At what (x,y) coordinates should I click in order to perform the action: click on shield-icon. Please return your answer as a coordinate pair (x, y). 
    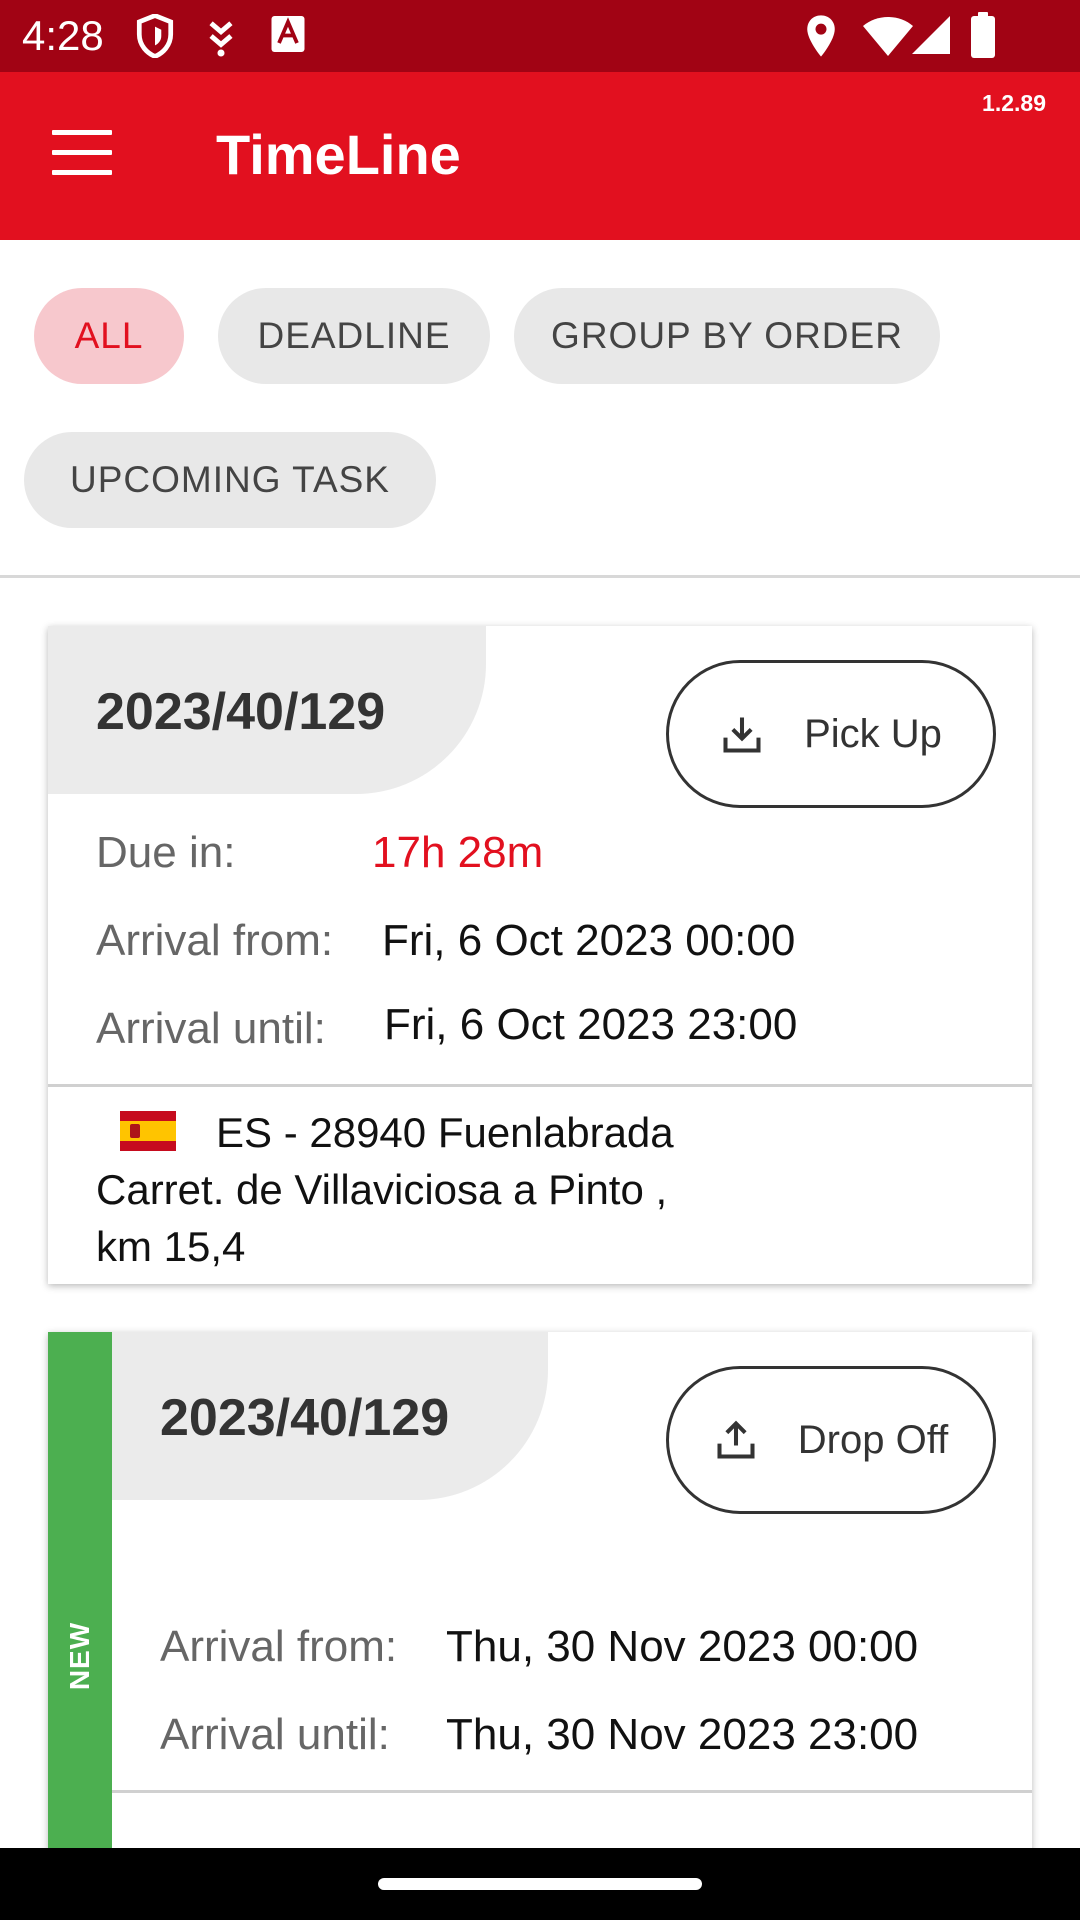
    Looking at the image, I should click on (155, 36).